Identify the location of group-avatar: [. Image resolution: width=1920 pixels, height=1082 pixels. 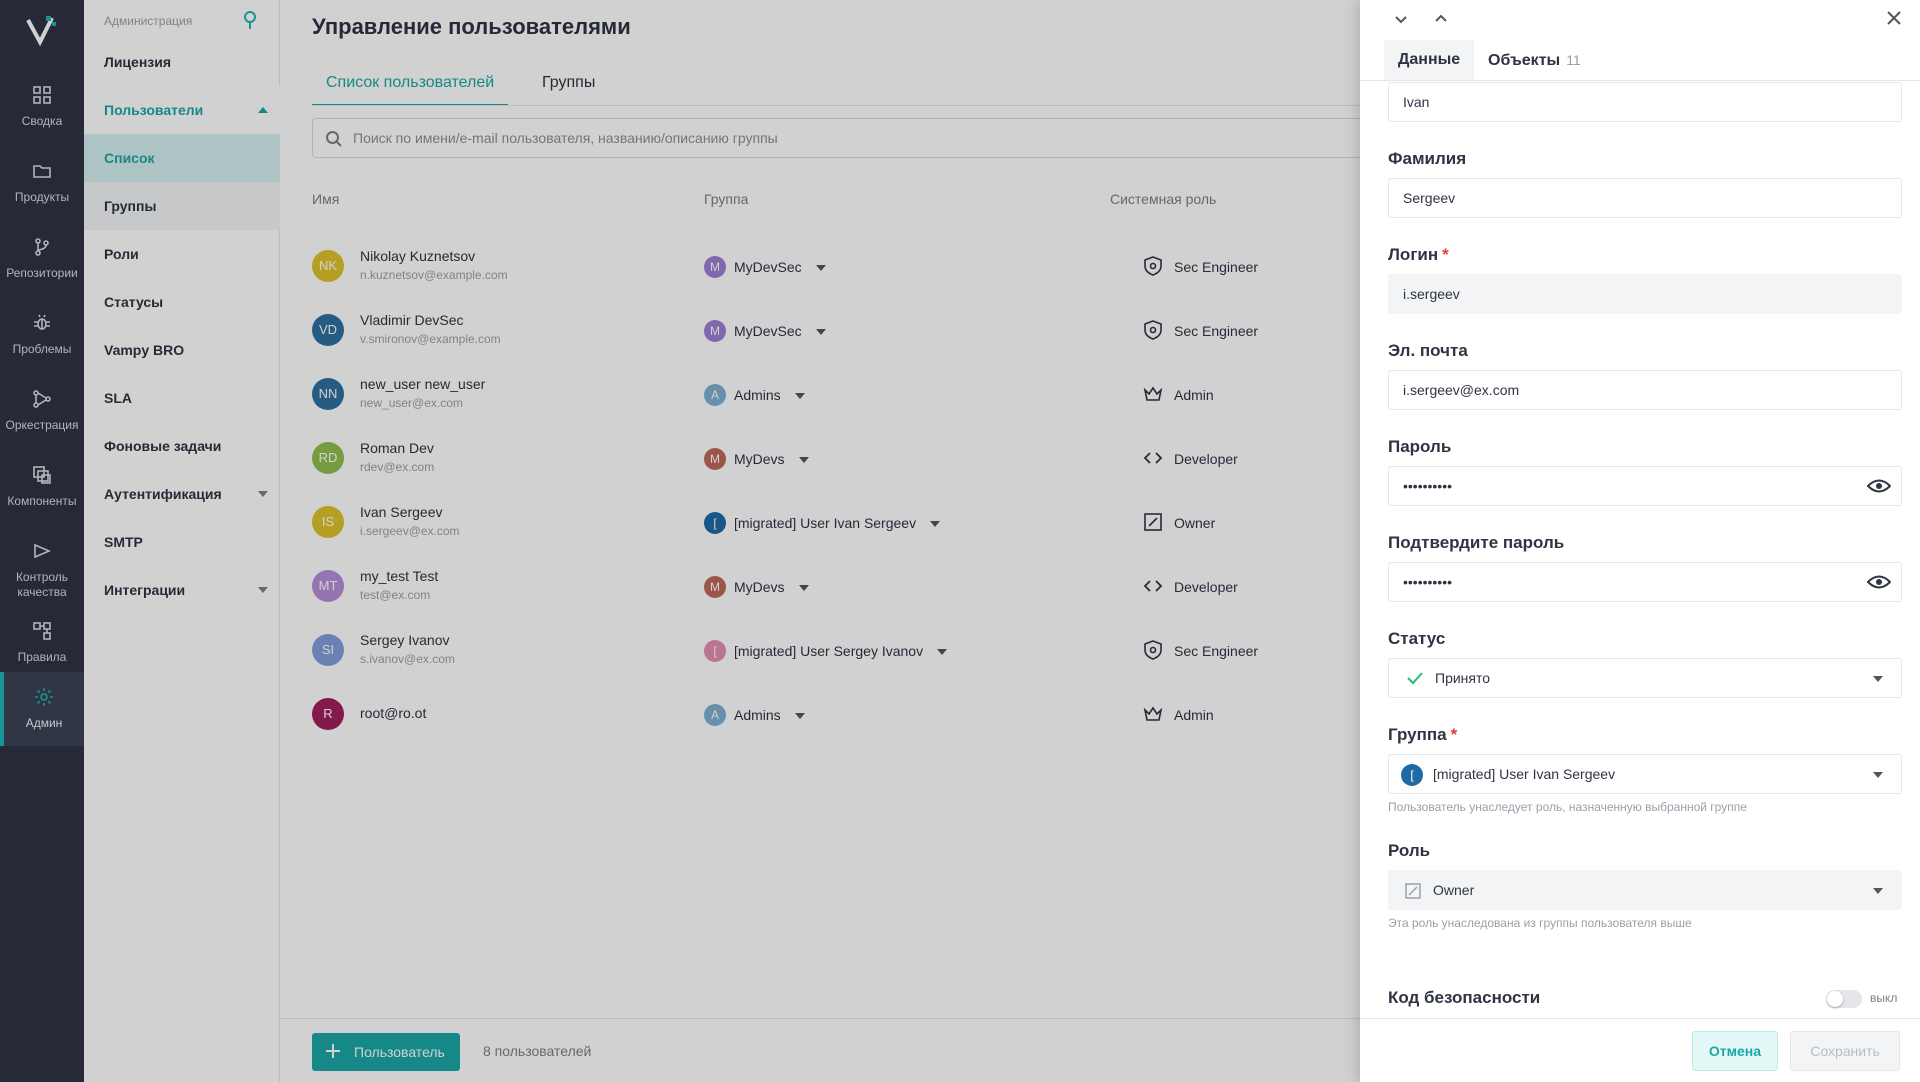
(1412, 775).